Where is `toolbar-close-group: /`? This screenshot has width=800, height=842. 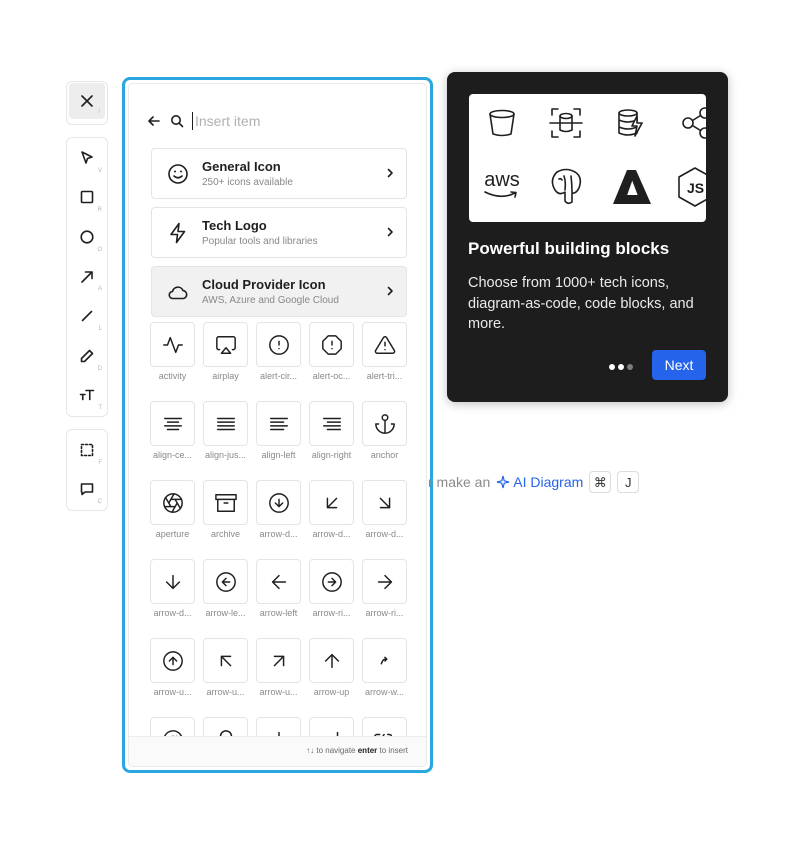
toolbar-close-group: / is located at coordinates (87, 103).